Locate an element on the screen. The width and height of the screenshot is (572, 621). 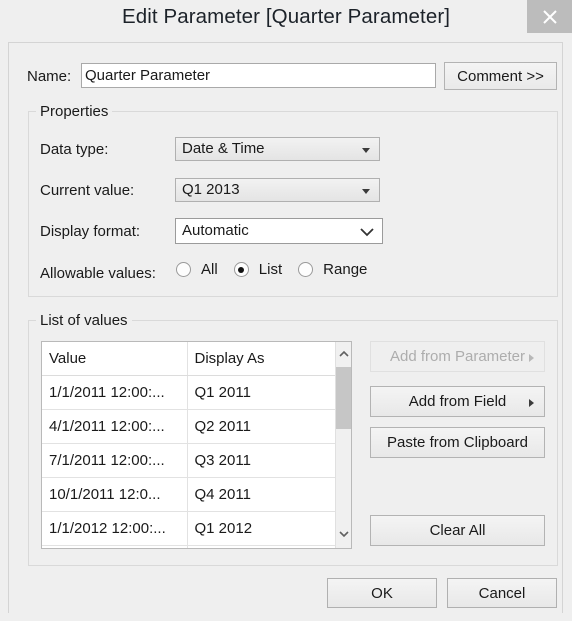
allowable-values-label: Allowable values: is located at coordinates (98, 273).